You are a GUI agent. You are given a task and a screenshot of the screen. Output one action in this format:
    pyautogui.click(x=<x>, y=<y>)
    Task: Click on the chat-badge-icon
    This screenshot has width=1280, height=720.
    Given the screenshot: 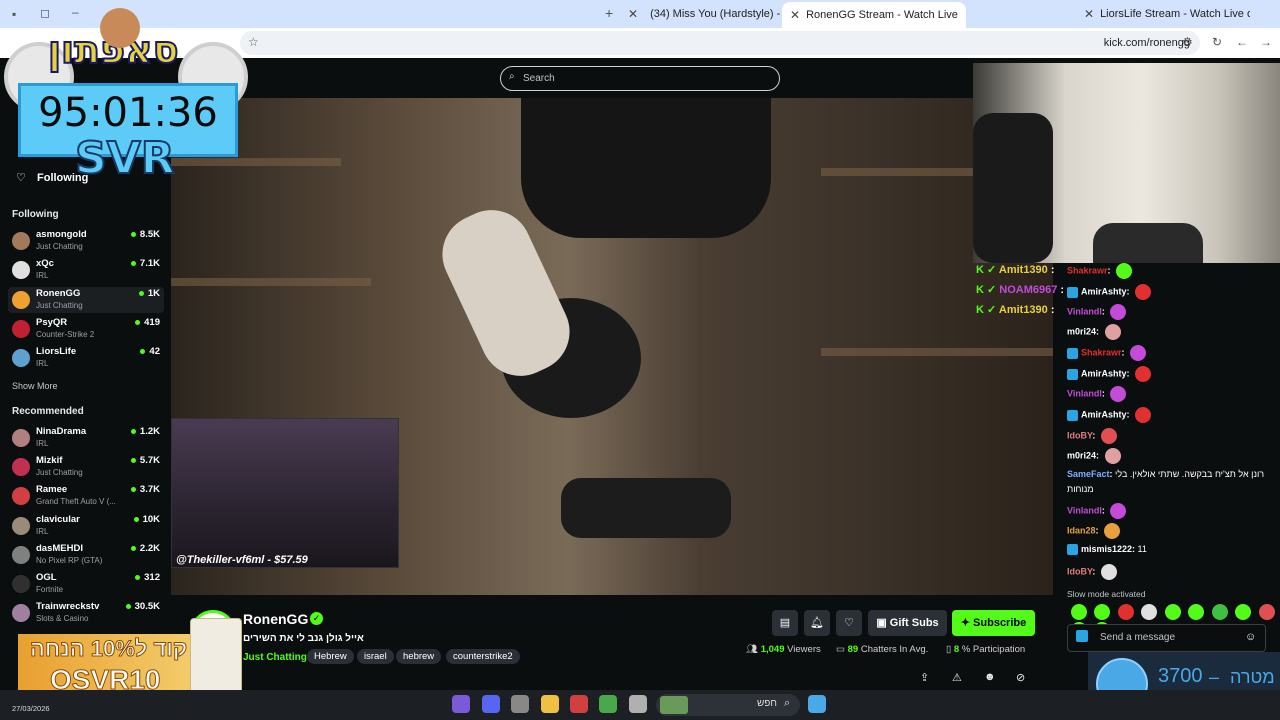 What is the action you would take?
    pyautogui.click(x=1082, y=636)
    